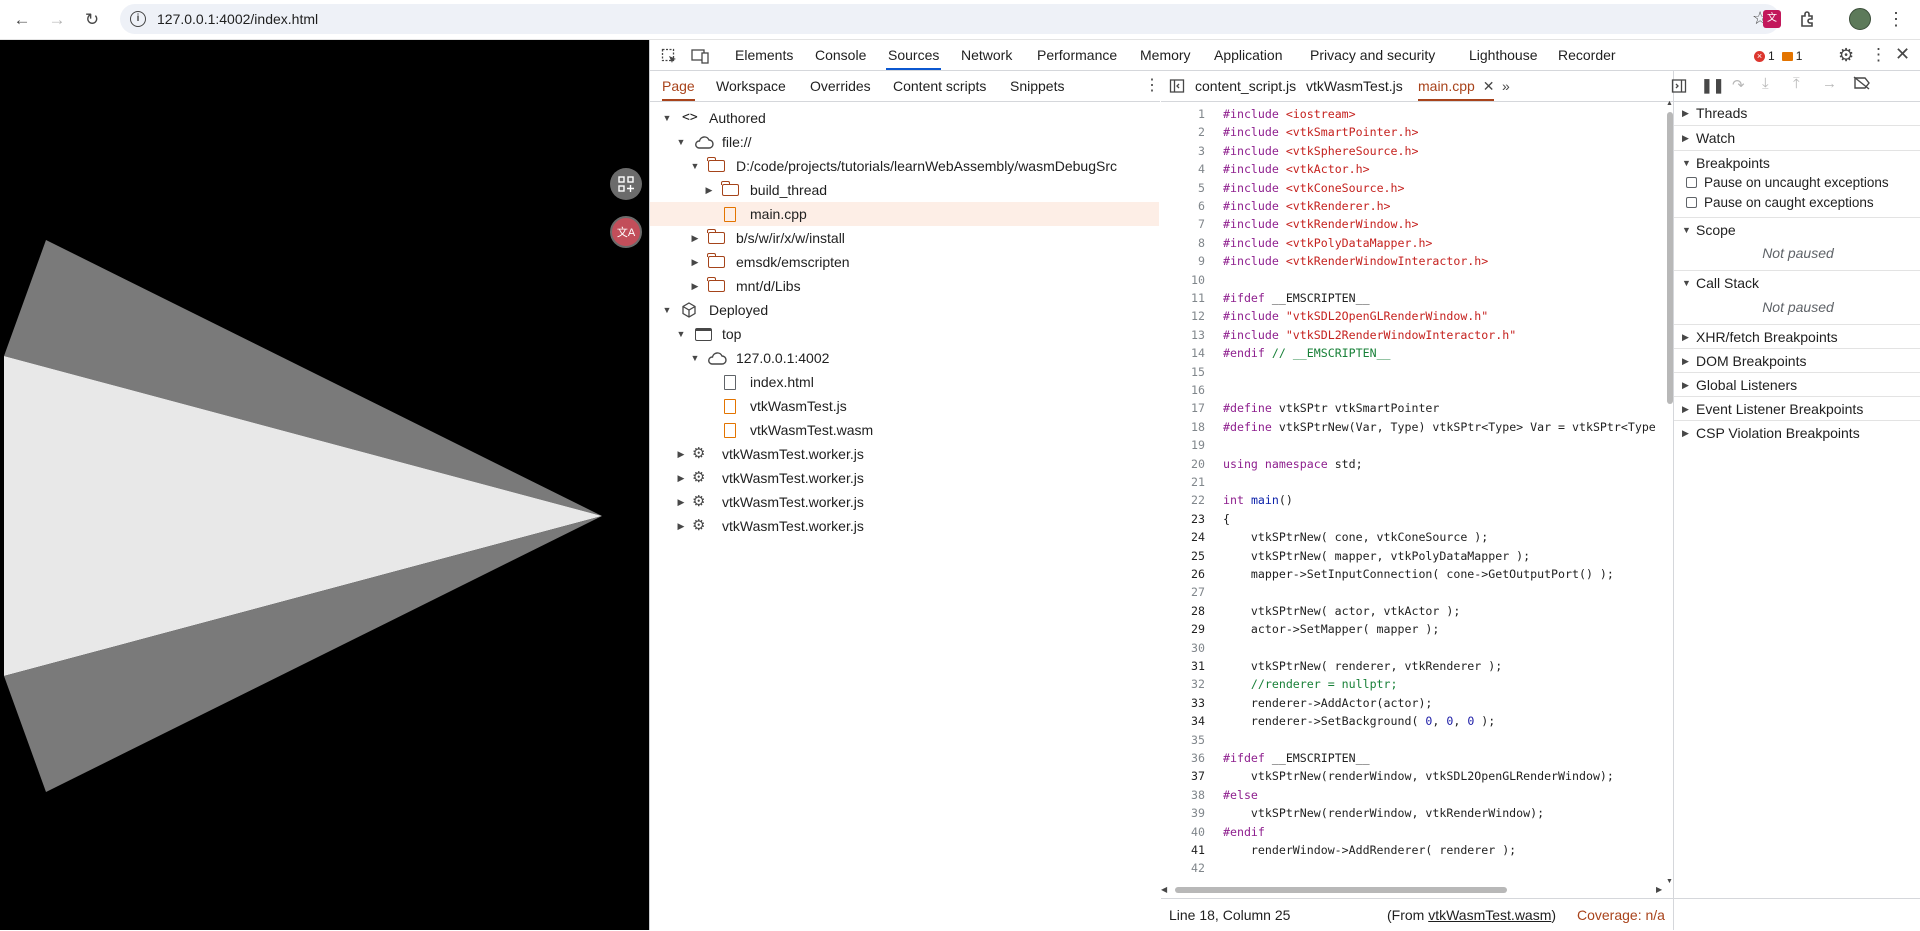 This screenshot has height=931, width=1920. I want to click on code-text: renderer->AddActor(actor);, so click(1328, 703).